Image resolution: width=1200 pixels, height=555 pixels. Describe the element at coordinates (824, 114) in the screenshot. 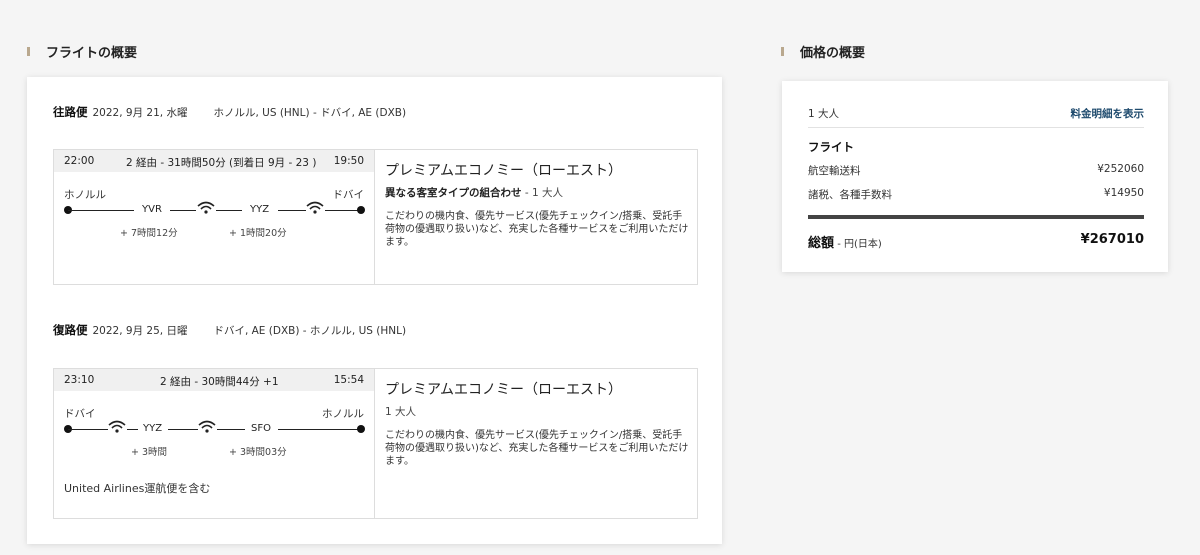

I see `price-pax: 1 大人` at that location.